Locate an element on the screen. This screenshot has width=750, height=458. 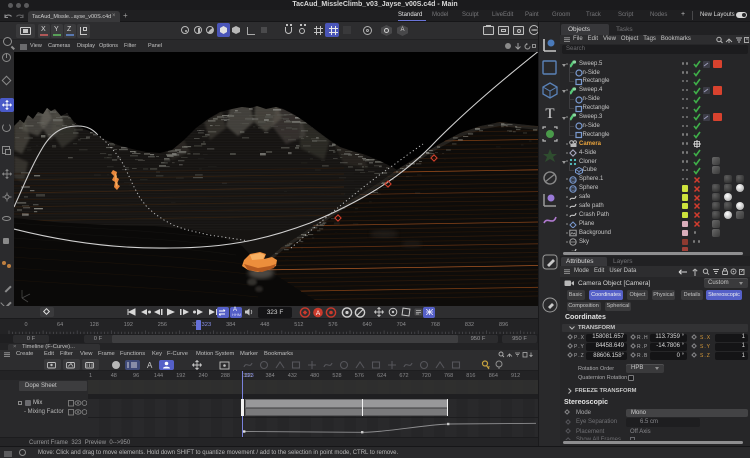
svg-text: T is located at coordinates (549, 114).